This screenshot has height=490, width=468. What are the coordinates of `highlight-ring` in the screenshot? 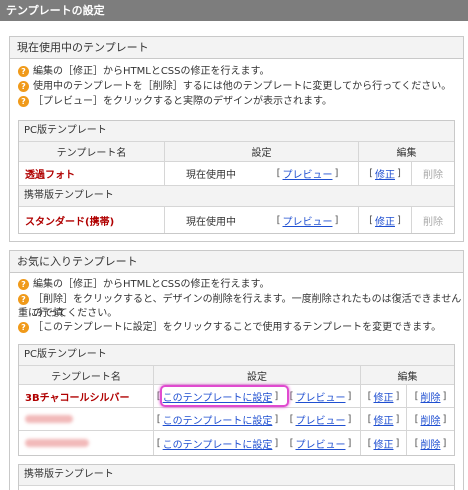 It's located at (224, 396).